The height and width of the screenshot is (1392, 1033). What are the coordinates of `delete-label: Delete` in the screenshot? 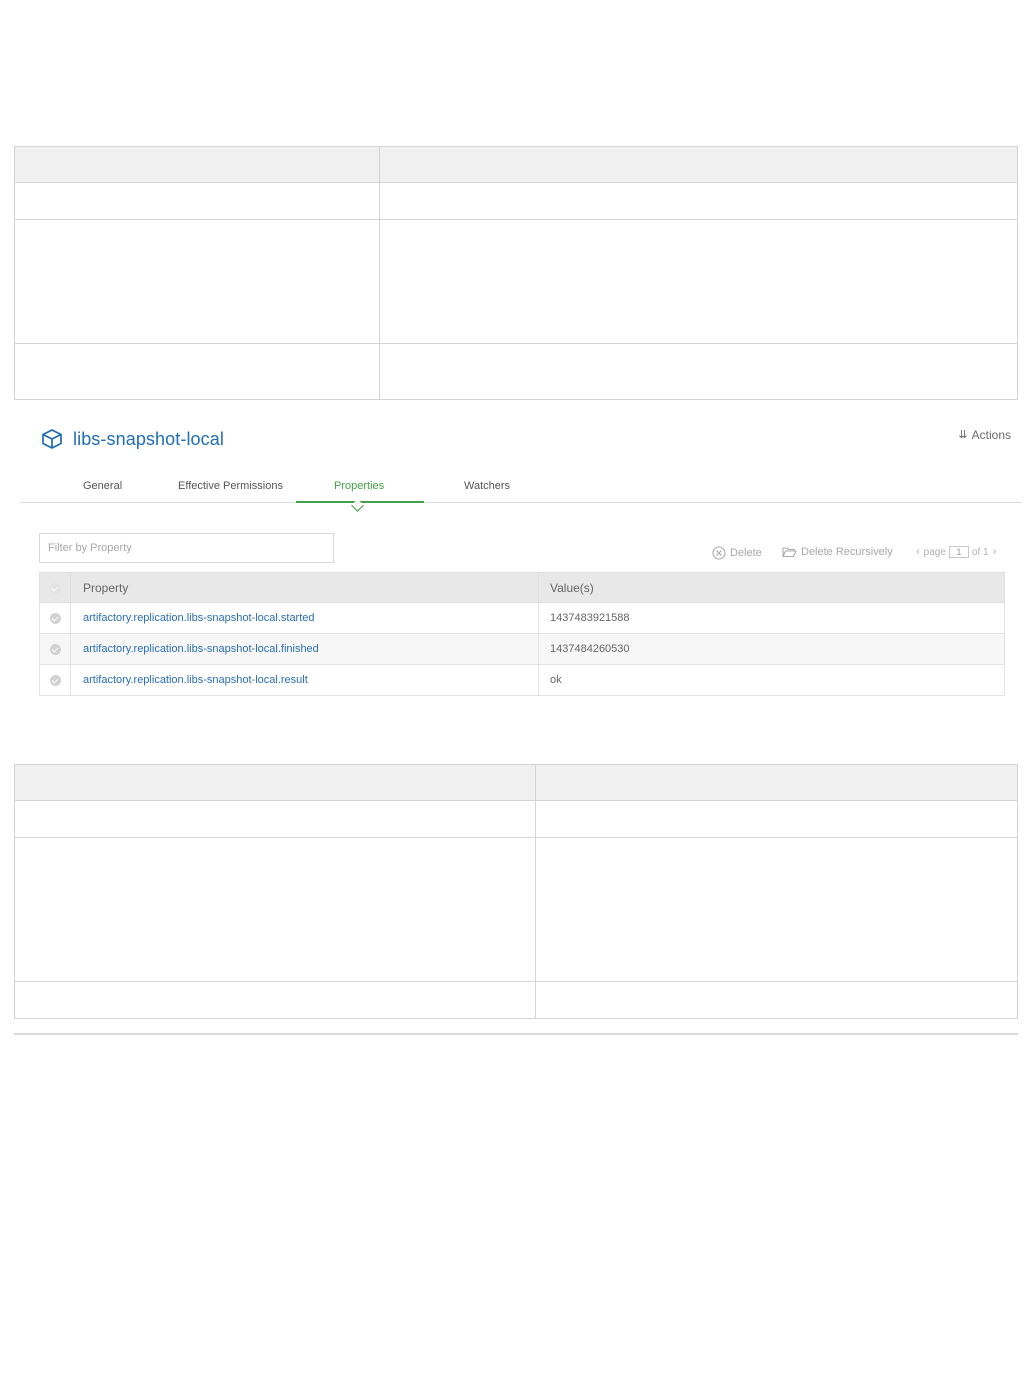 It's located at (746, 553).